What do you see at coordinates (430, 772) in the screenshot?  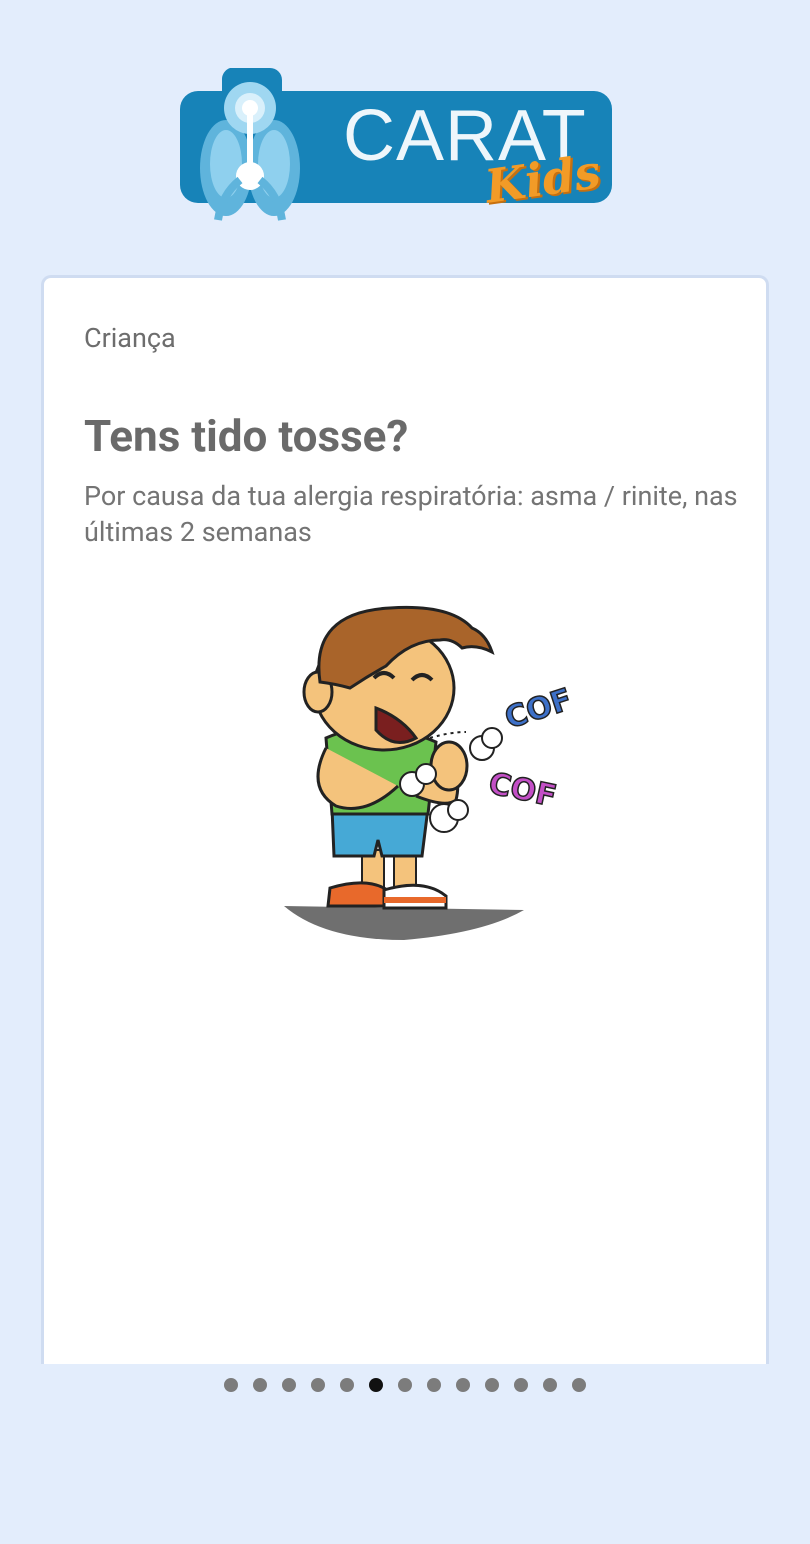 I see `coughing-boy-illustration: COF COF` at bounding box center [430, 772].